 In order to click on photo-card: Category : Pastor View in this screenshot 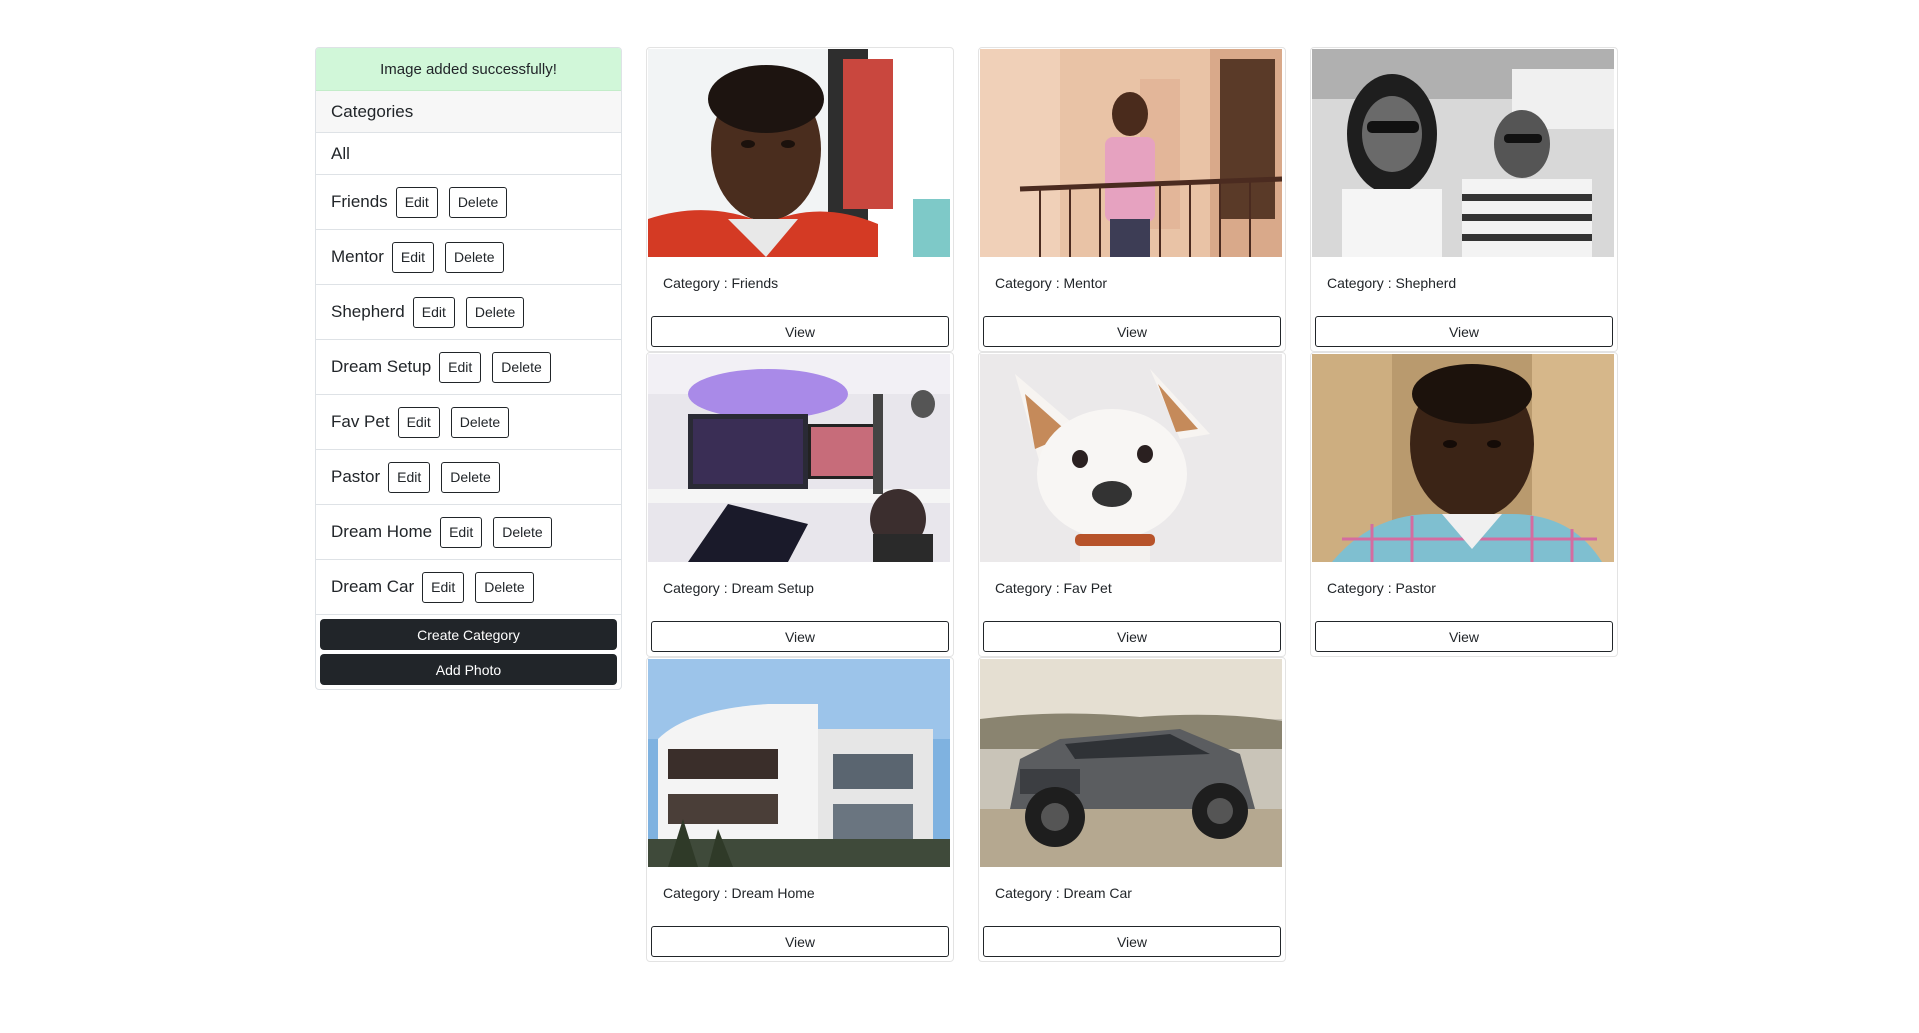, I will do `click(1464, 504)`.